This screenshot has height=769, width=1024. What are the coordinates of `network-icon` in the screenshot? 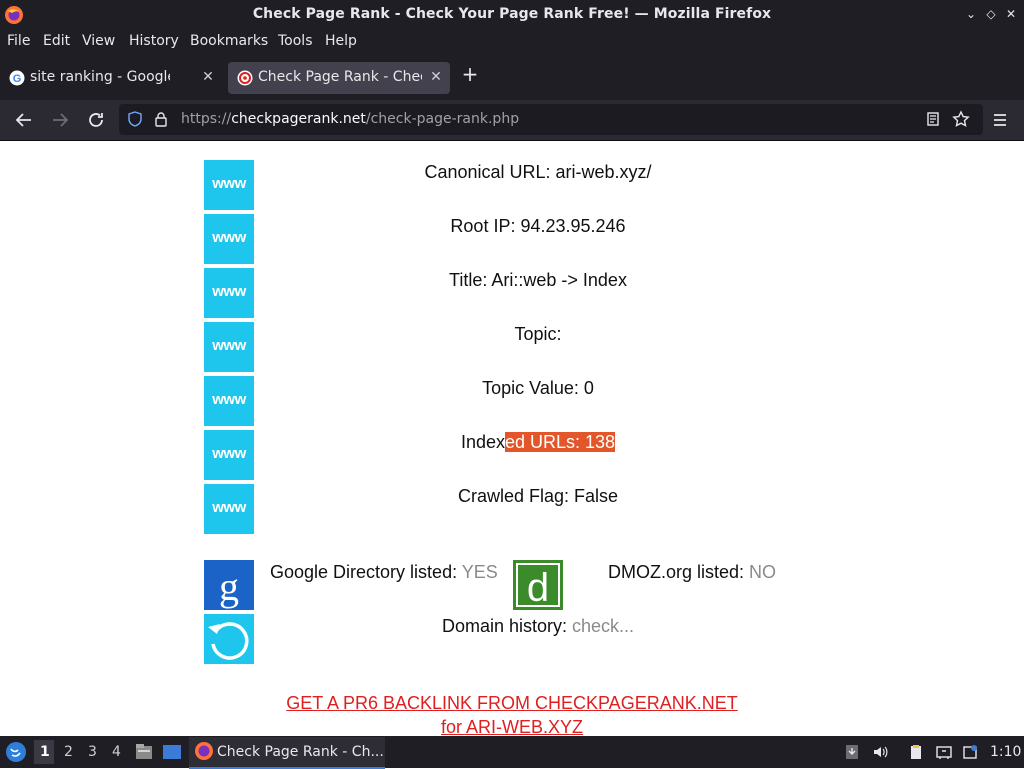 It's located at (944, 752).